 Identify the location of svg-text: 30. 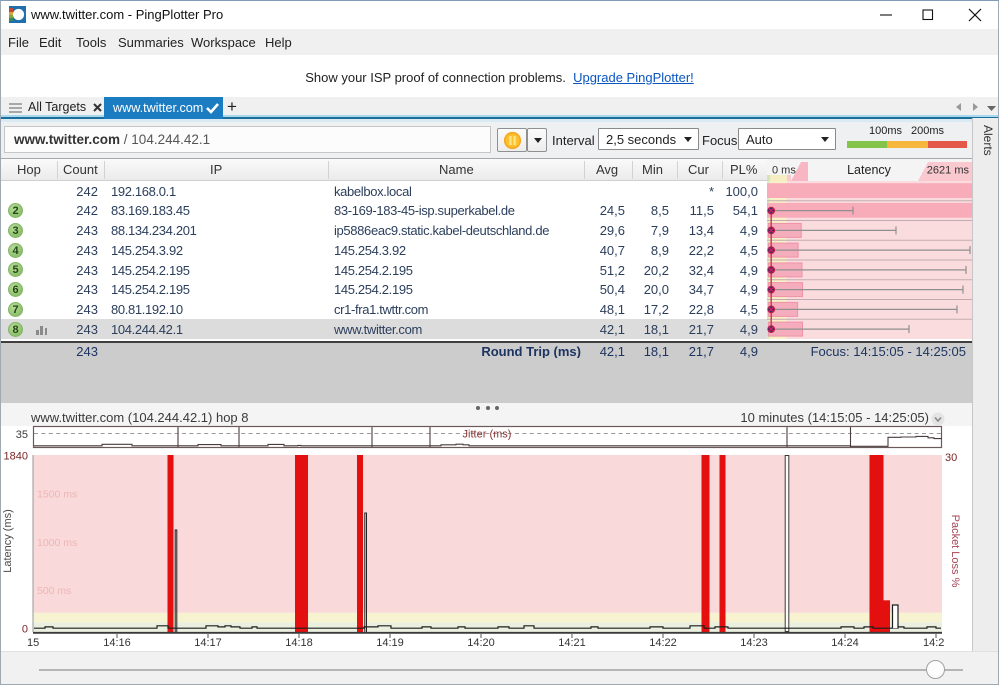
(951, 458).